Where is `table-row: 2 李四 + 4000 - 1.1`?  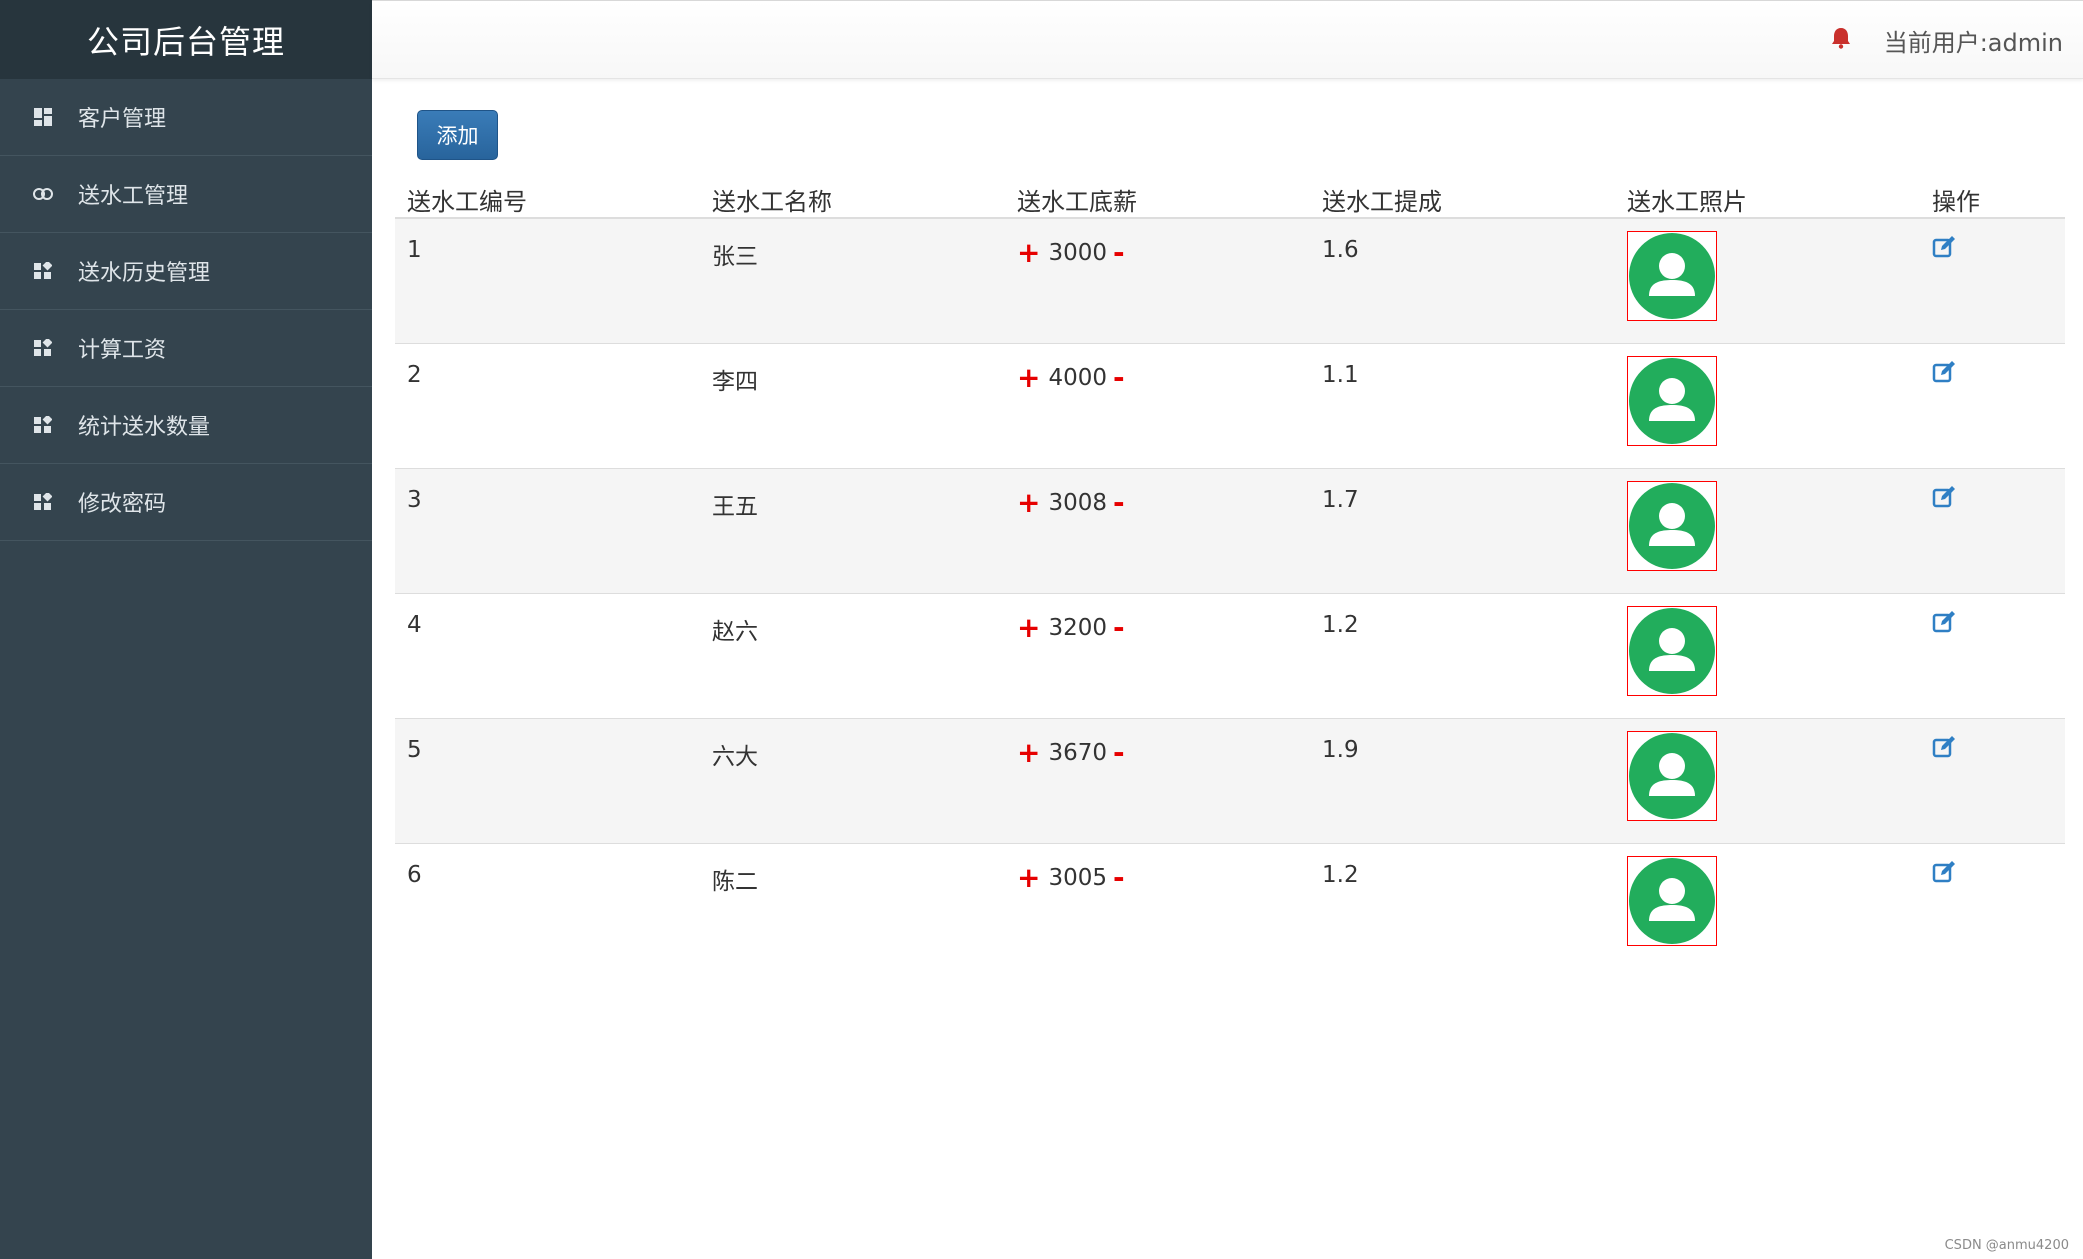 table-row: 2 李四 + 4000 - 1.1 is located at coordinates (1230, 406).